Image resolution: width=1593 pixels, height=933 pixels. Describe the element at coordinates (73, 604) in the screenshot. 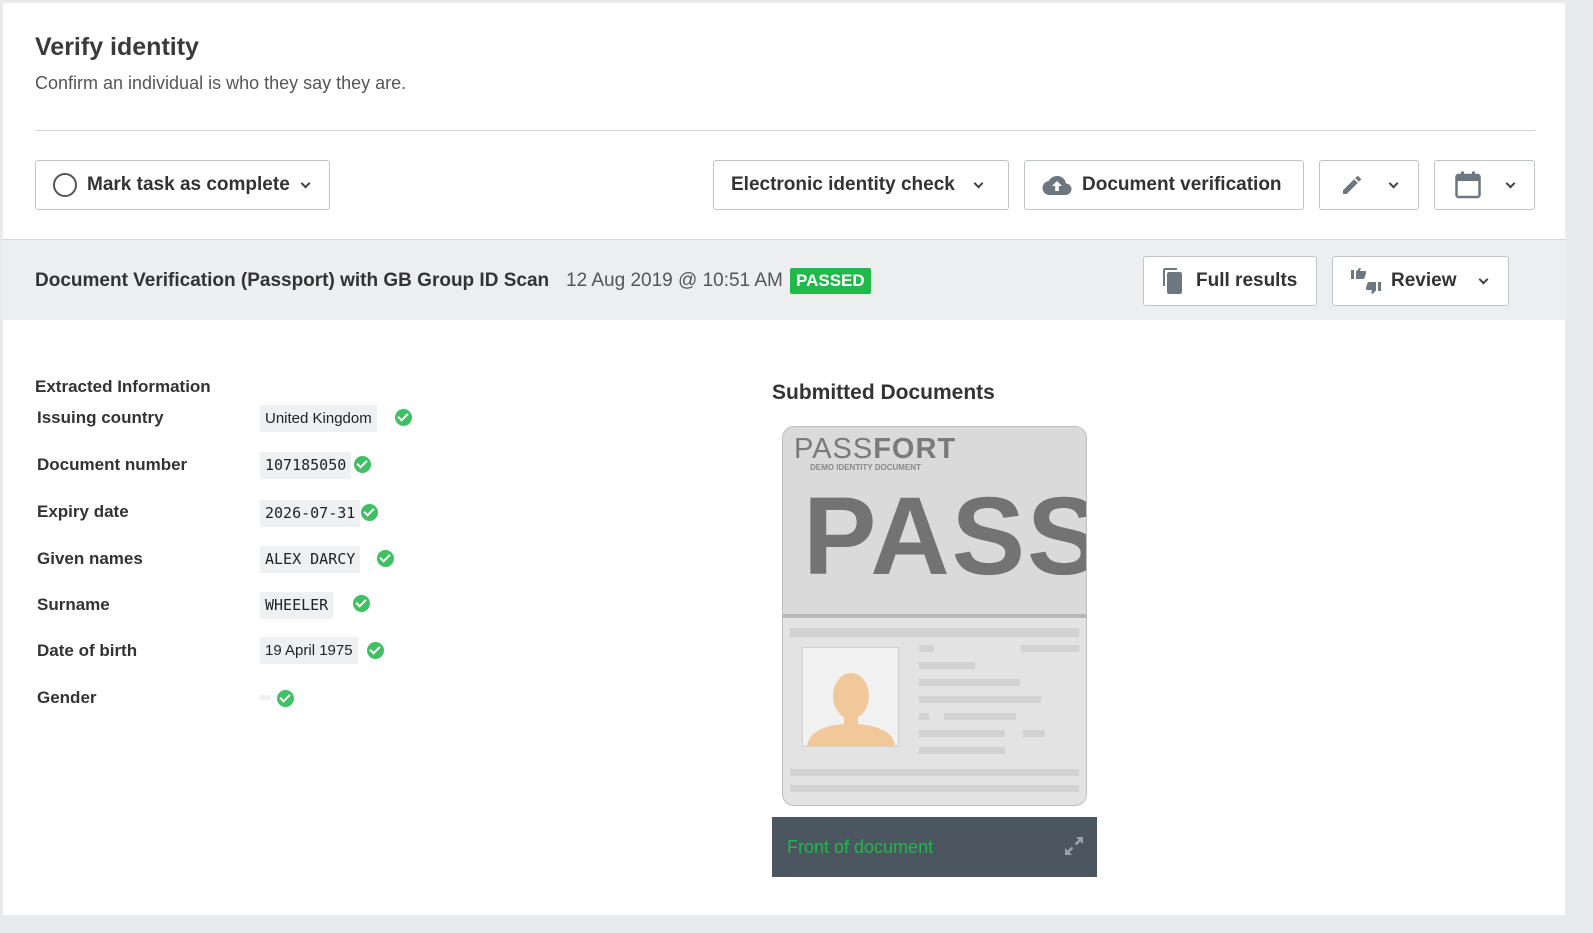

I see `field-label: Surname` at that location.